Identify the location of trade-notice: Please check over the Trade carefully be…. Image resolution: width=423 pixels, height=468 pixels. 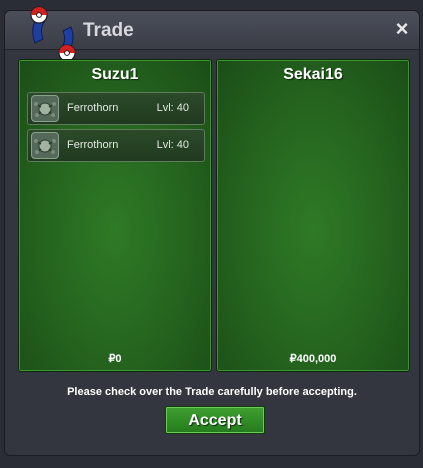
(212, 392).